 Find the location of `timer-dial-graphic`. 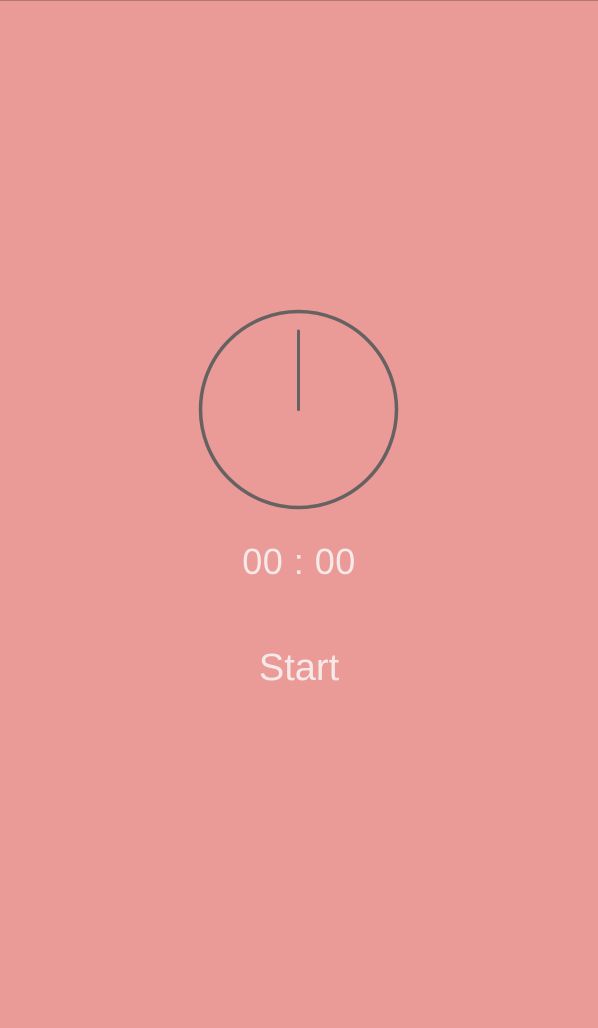

timer-dial-graphic is located at coordinates (298, 409).